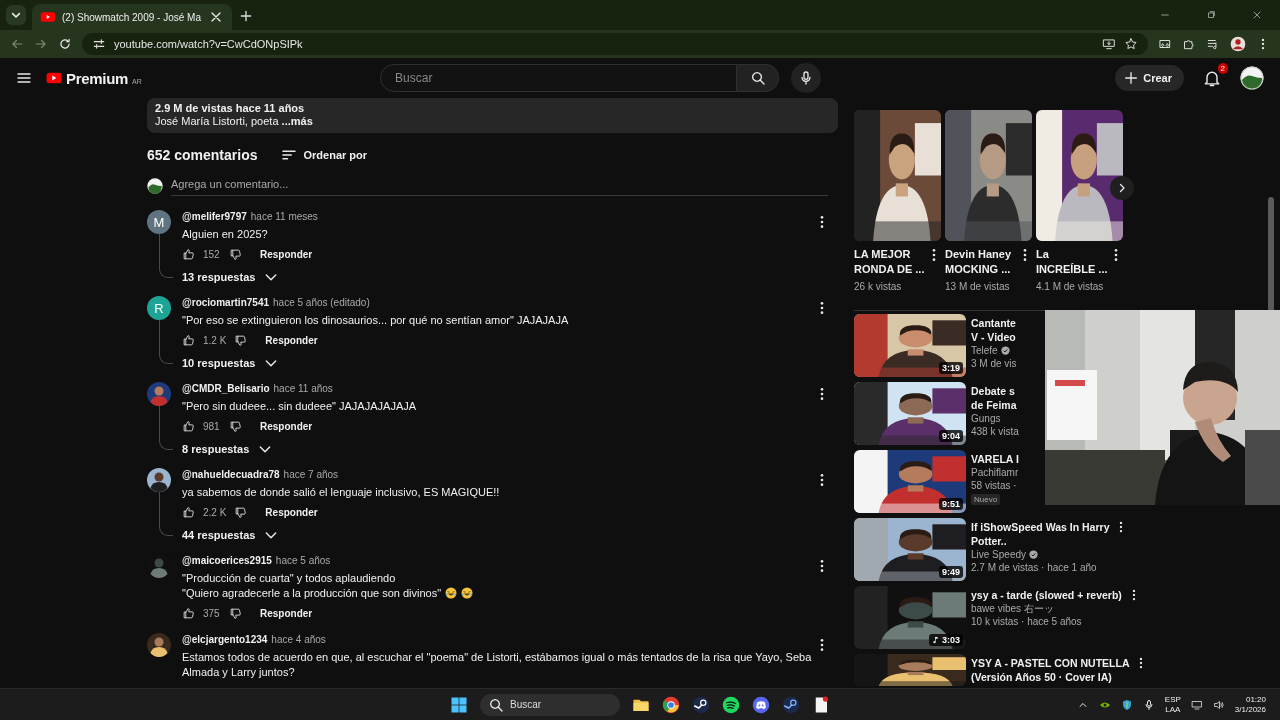  Describe the element at coordinates (761, 704) in the screenshot. I see `chat-app-icon` at that location.